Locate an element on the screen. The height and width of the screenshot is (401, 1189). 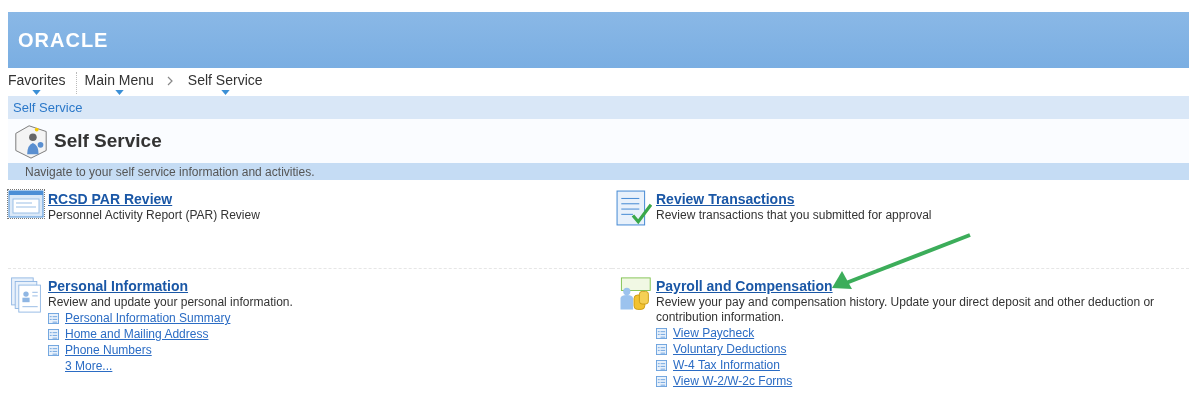
window-icon is located at coordinates (26, 204).